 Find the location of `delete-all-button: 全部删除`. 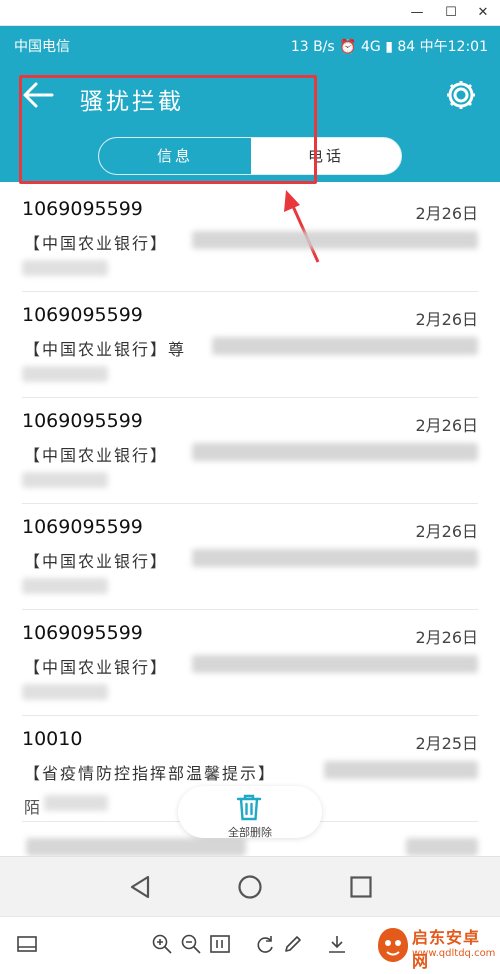

delete-all-button: 全部删除 is located at coordinates (250, 812).